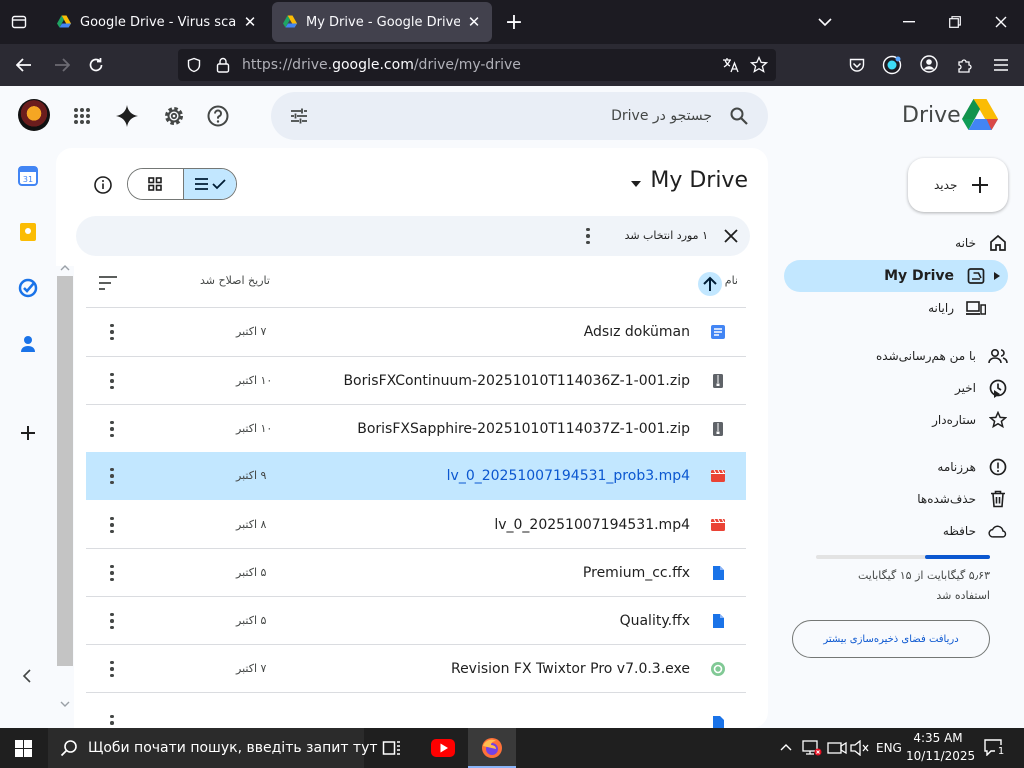  What do you see at coordinates (935, 276) in the screenshot?
I see `nav-my-drive: My Drive` at bounding box center [935, 276].